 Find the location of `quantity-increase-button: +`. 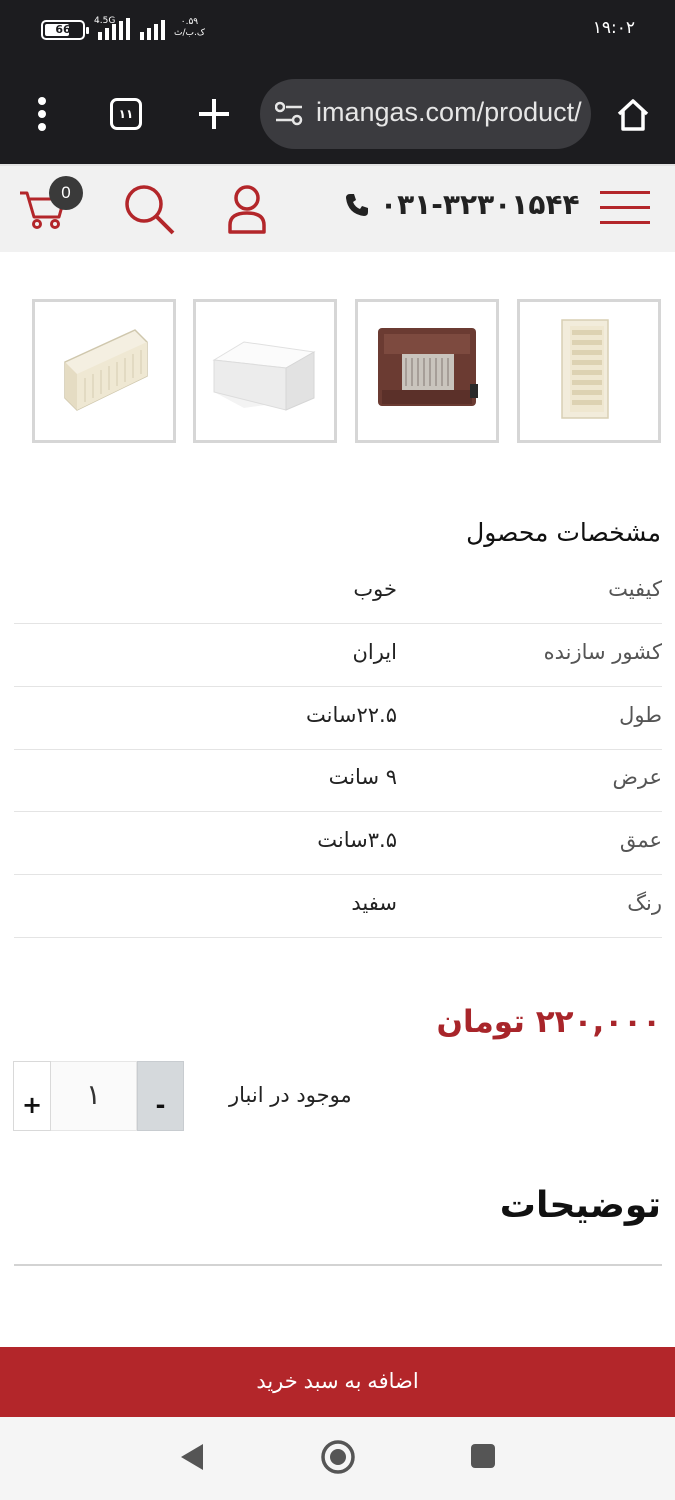

quantity-increase-button: + is located at coordinates (32, 1096).